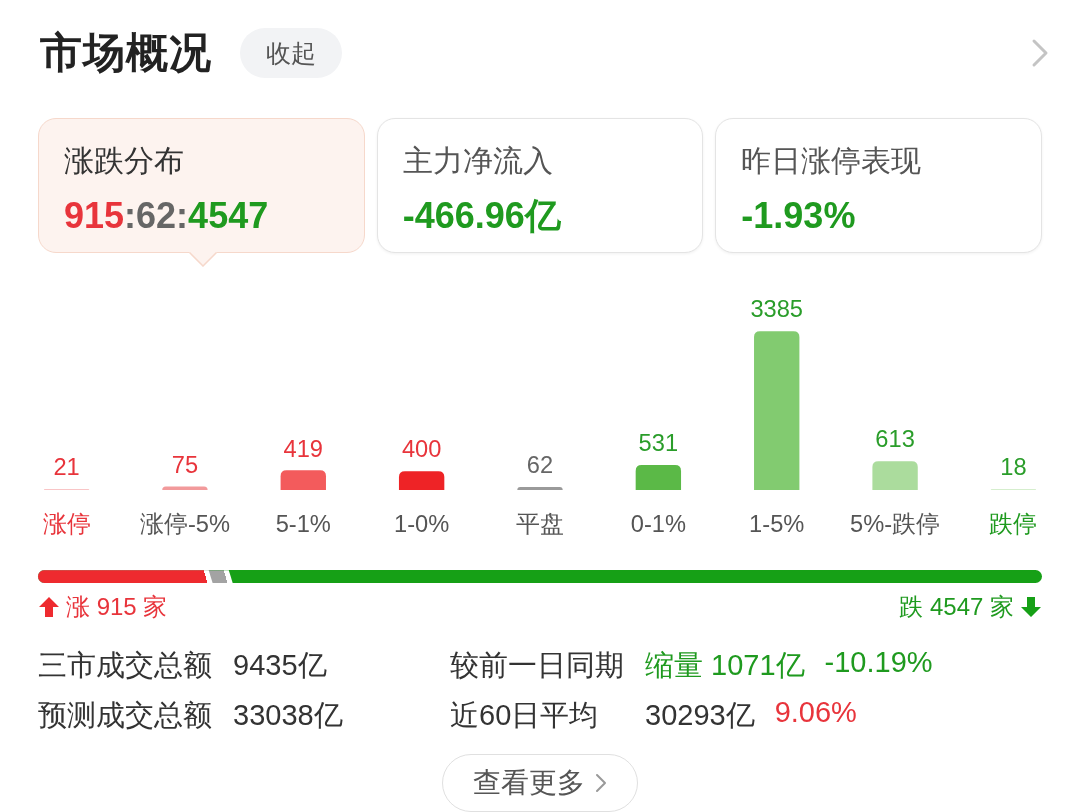 The image size is (1080, 812). I want to click on bar-value-label: 400, so click(421, 449).